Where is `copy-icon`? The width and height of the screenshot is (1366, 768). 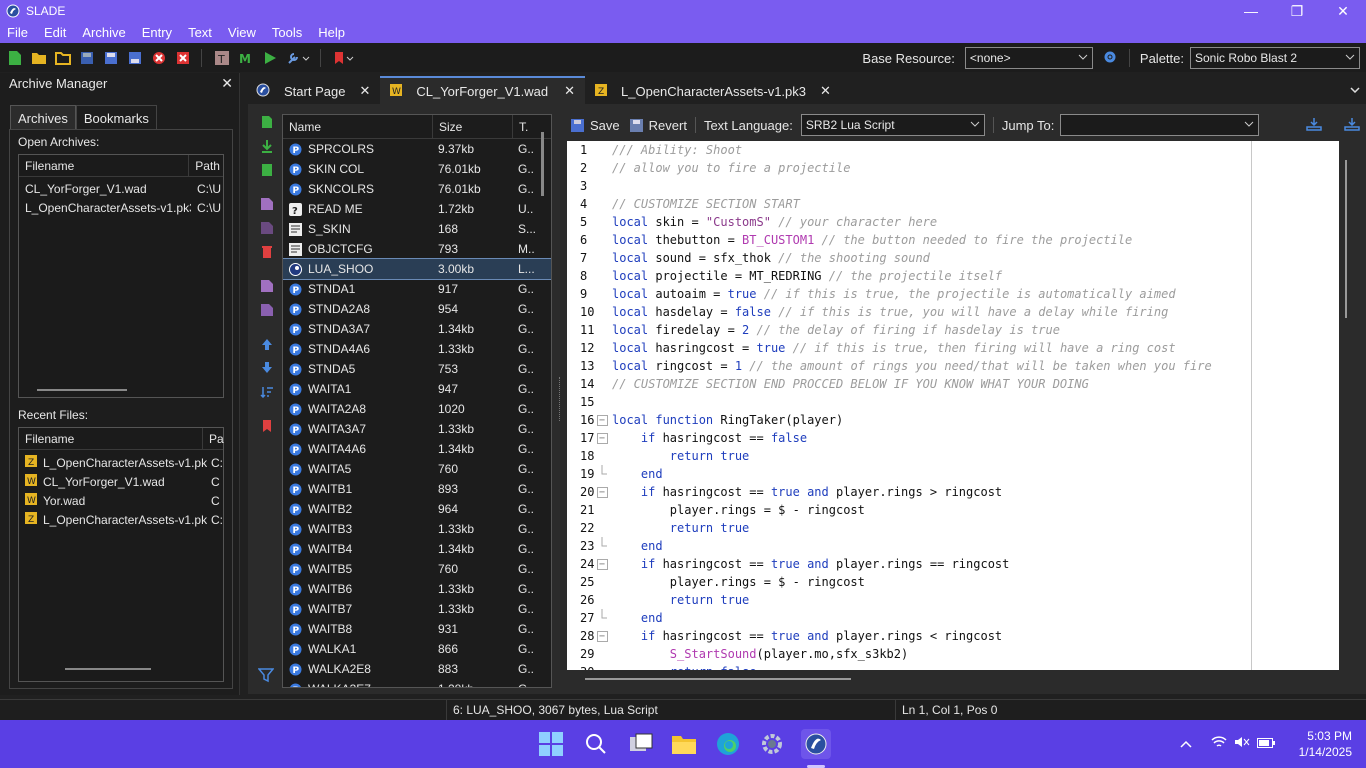
copy-icon is located at coordinates (267, 286).